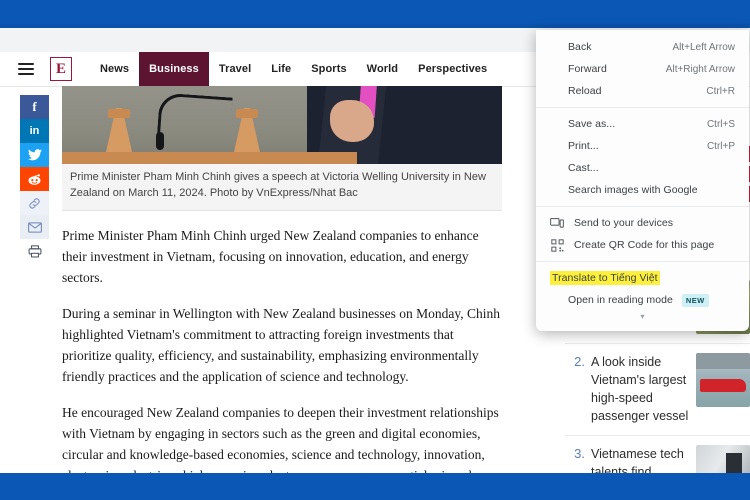 The image size is (750, 500). What do you see at coordinates (61, 69) in the screenshot?
I see `vnexpress-logo: E` at bounding box center [61, 69].